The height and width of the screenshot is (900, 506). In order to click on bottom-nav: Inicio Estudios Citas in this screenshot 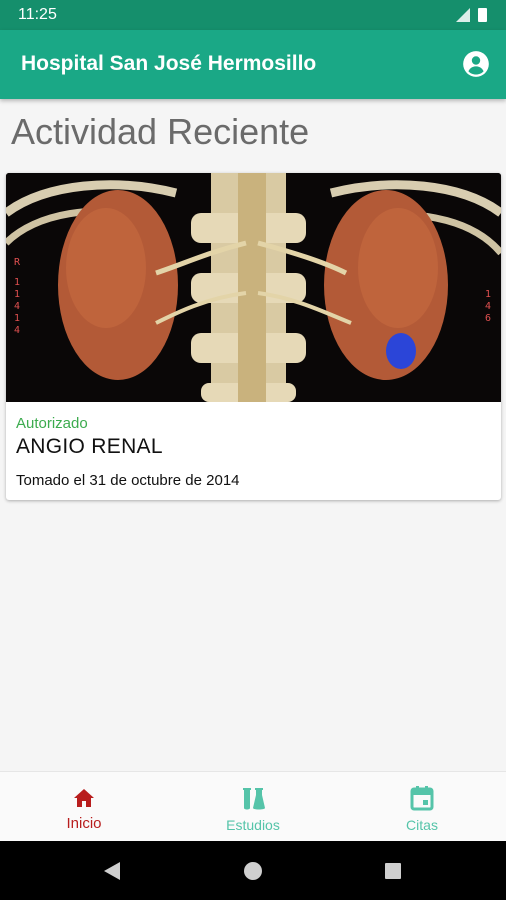, I will do `click(253, 806)`.